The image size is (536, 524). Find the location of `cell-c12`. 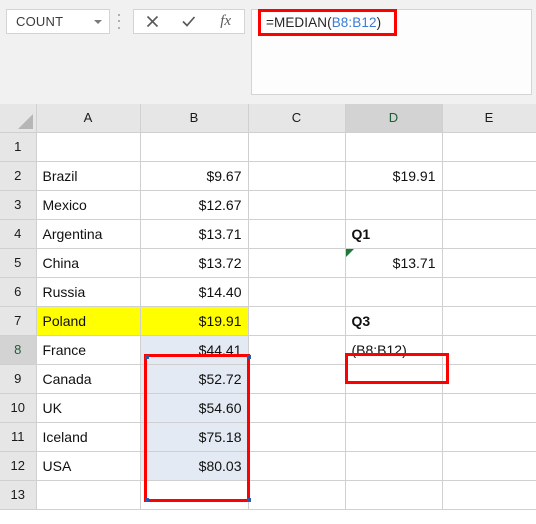

cell-c12 is located at coordinates (297, 466).